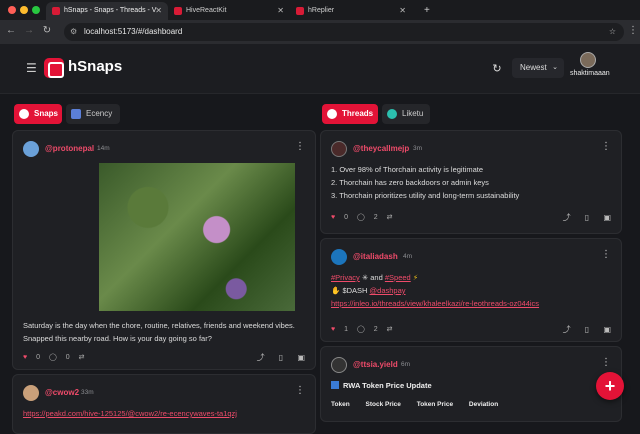  What do you see at coordinates (428, 11) in the screenshot?
I see `new-tab-icon: +` at bounding box center [428, 11].